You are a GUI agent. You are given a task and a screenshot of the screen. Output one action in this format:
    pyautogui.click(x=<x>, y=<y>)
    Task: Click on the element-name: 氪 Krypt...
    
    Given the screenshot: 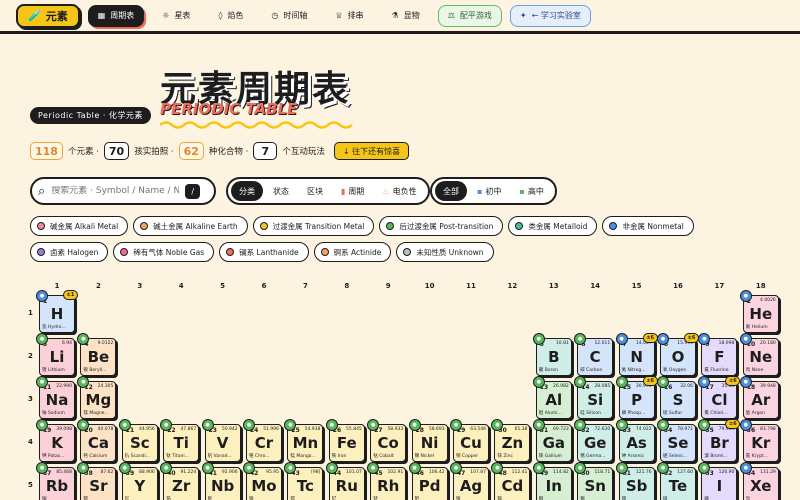 What is the action you would take?
    pyautogui.click(x=757, y=456)
    